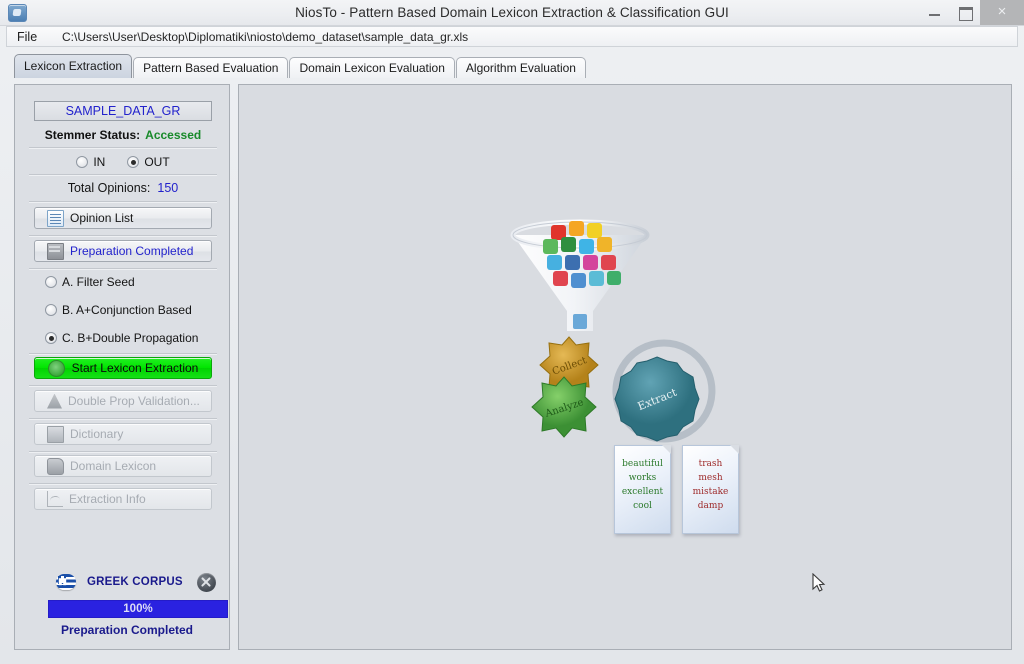 Image resolution: width=1024 pixels, height=664 pixels. Describe the element at coordinates (642, 478) in the screenshot. I see `note-word: works` at that location.